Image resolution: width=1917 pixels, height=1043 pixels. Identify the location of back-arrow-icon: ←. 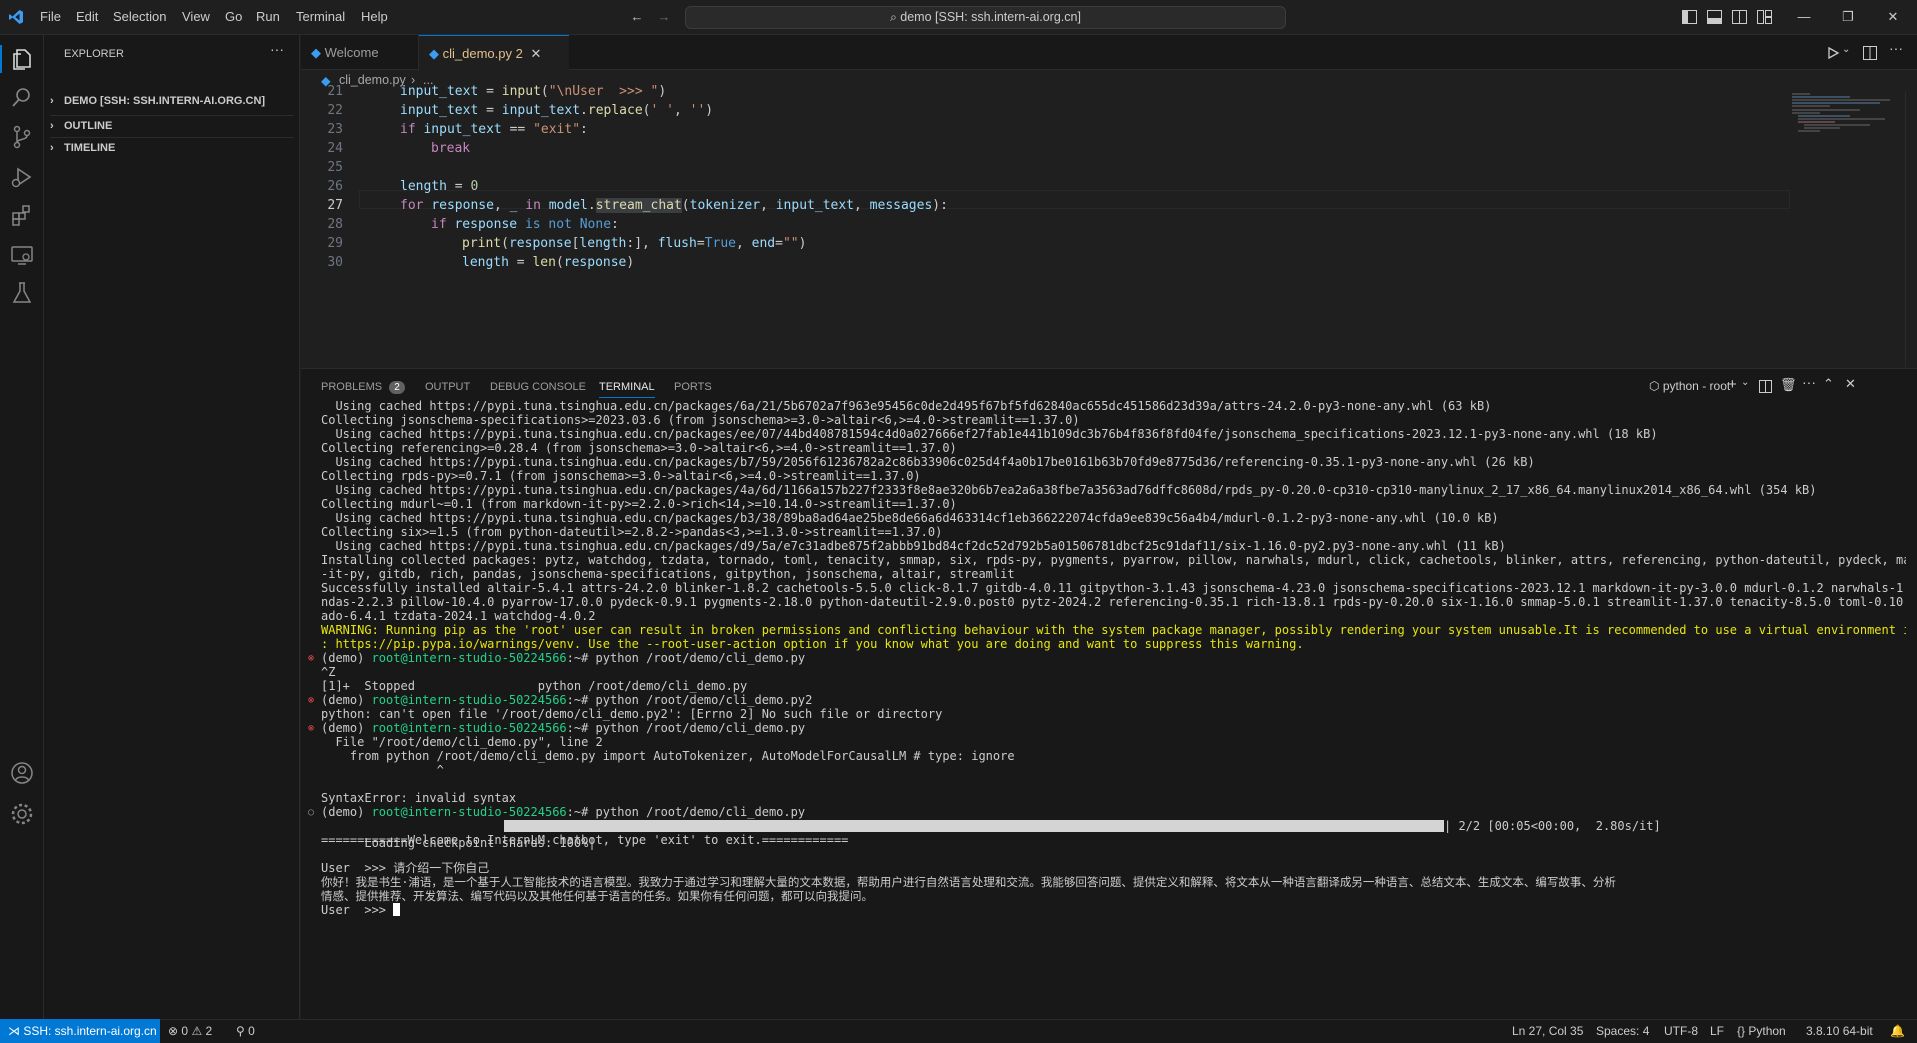
(637, 17).